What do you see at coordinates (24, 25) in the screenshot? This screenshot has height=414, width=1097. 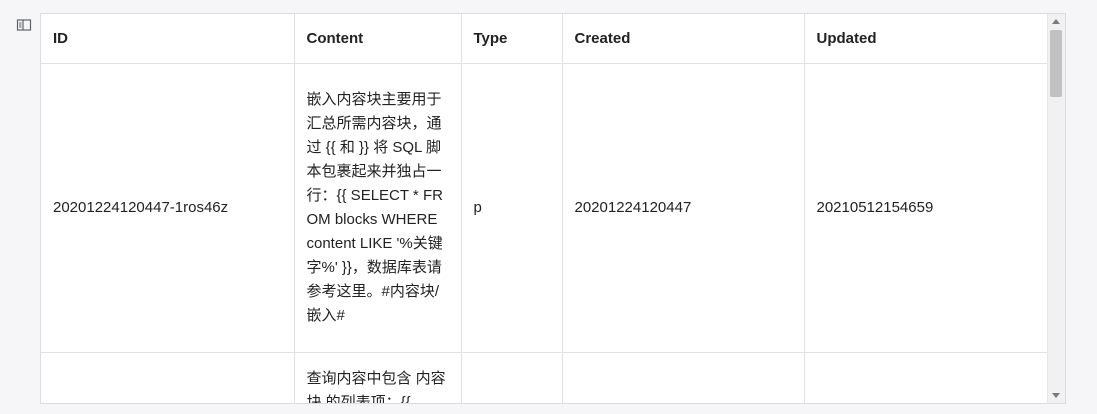 I see `layout-sidebar-icon` at bounding box center [24, 25].